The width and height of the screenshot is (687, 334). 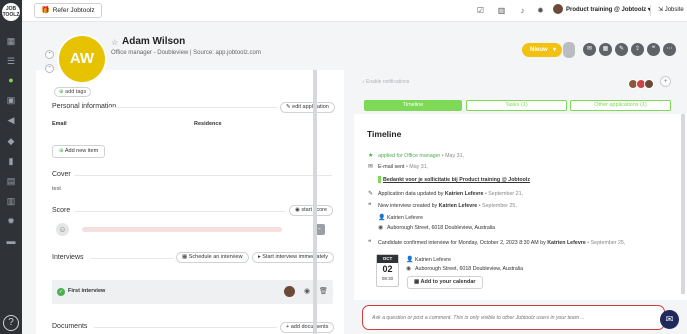 I want to click on email-label: Email, so click(x=59, y=124).